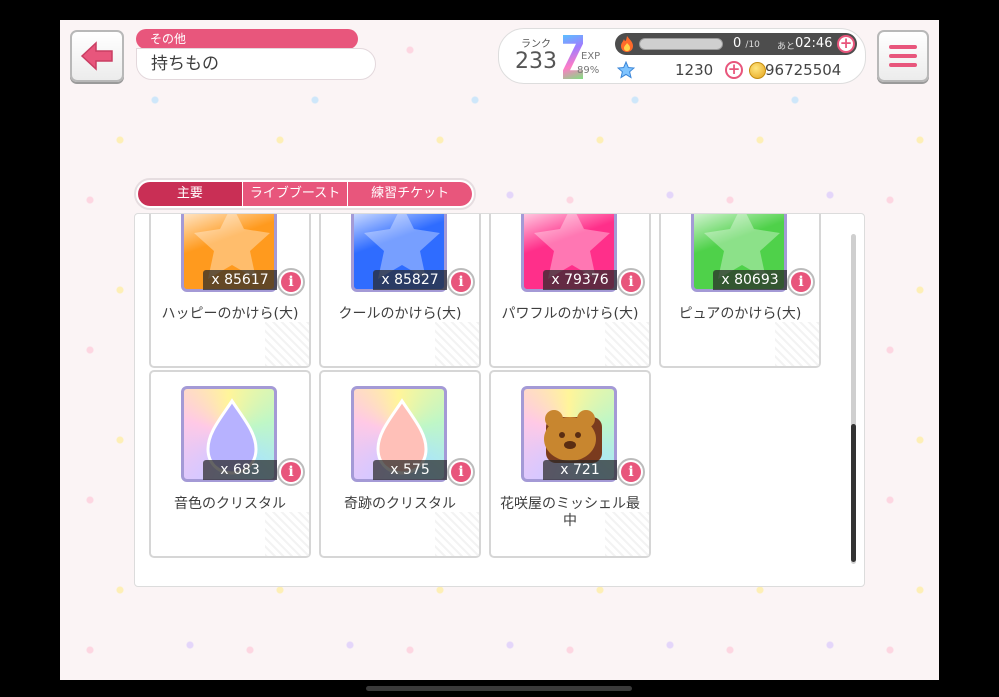 The width and height of the screenshot is (999, 697). What do you see at coordinates (240, 280) in the screenshot?
I see `item-count: x 85617` at bounding box center [240, 280].